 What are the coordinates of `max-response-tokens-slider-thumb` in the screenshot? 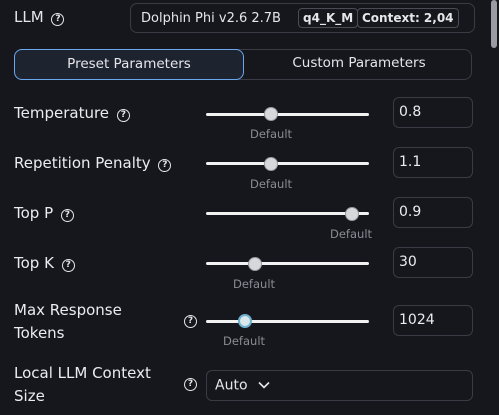 It's located at (245, 321).